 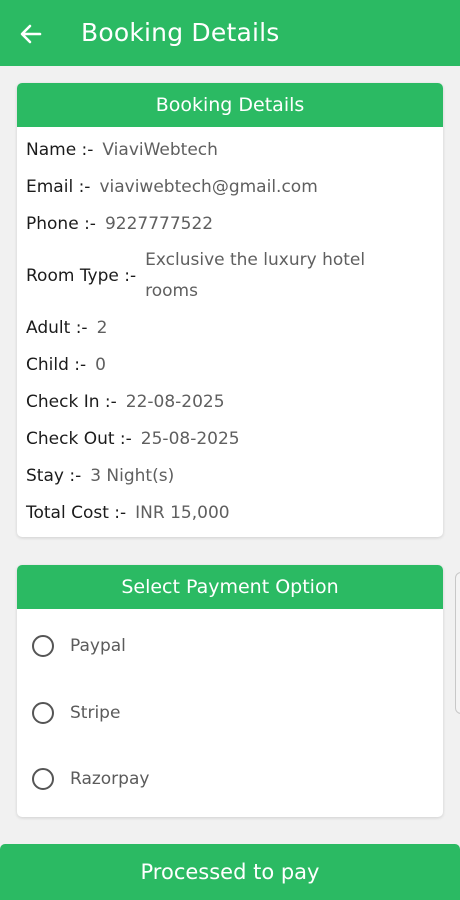 I want to click on stripe-label: Stripe, so click(x=95, y=713).